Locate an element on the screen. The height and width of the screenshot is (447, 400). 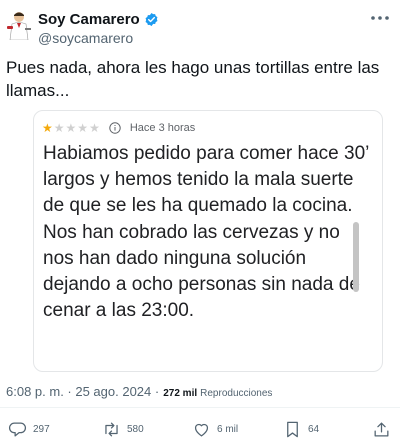
heart-icon is located at coordinates (201, 430).